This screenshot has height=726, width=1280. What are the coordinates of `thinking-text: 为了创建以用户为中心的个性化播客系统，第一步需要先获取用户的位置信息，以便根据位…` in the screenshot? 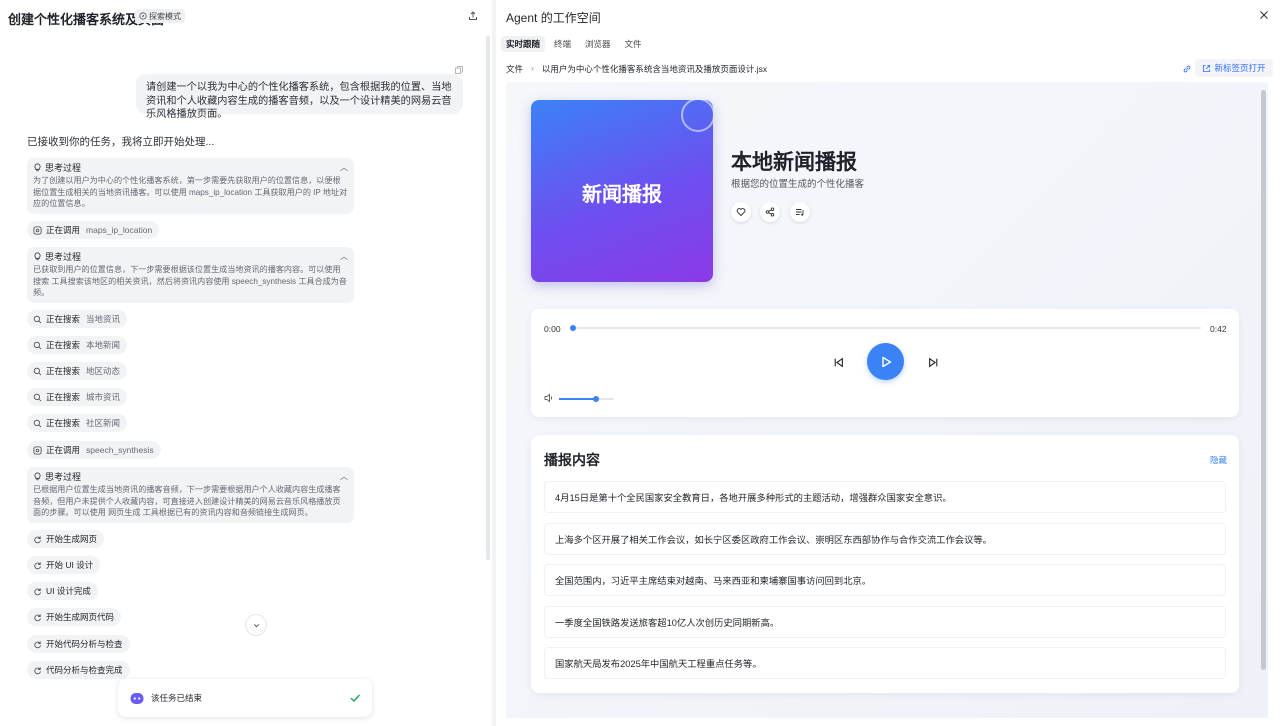 It's located at (190, 192).